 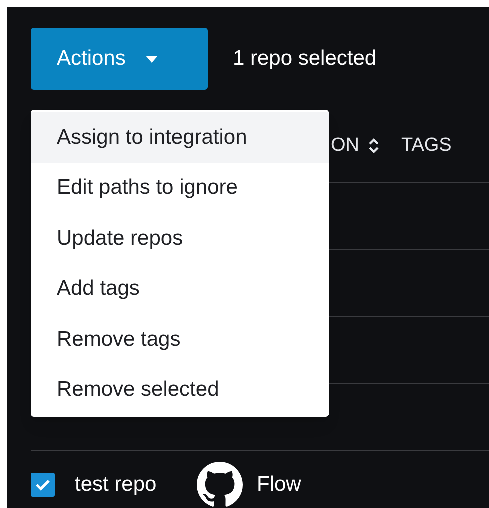 I want to click on menu-item: Remove selected, so click(x=180, y=389).